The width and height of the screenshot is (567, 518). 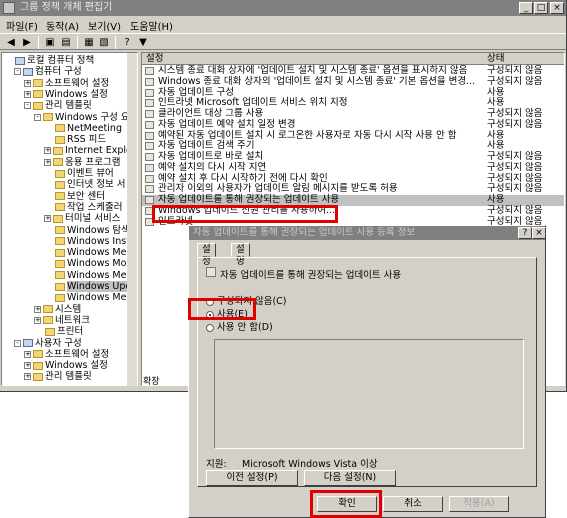 What do you see at coordinates (557, 8) in the screenshot?
I see `close-button: ×` at bounding box center [557, 8].